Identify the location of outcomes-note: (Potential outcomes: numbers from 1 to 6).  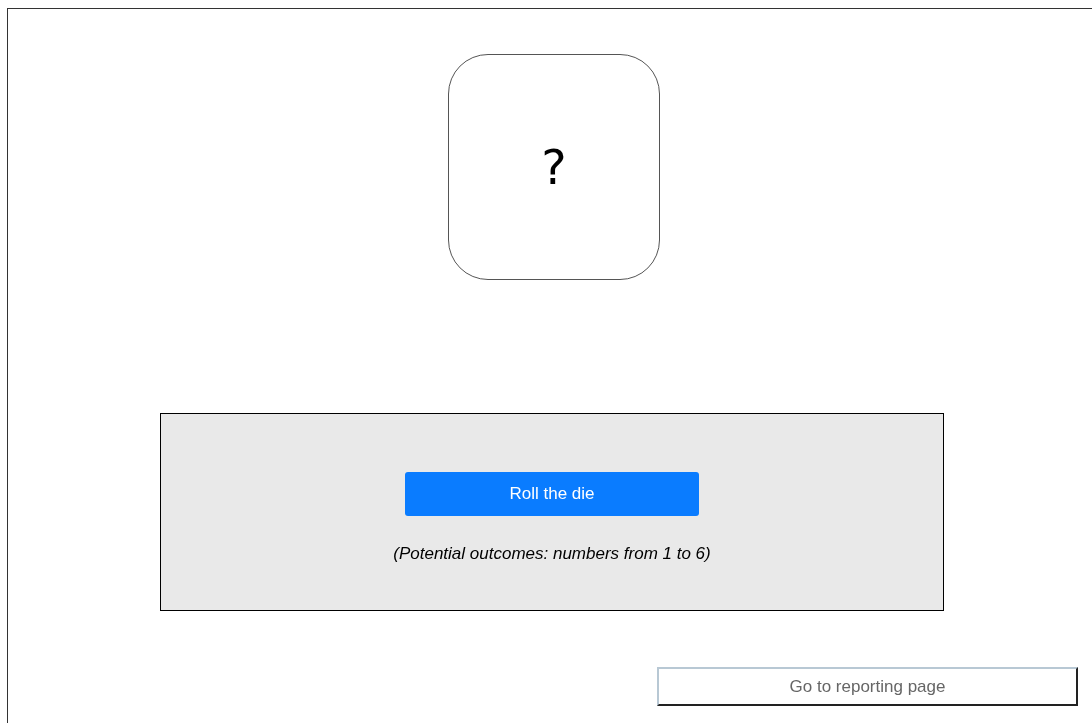
(552, 554).